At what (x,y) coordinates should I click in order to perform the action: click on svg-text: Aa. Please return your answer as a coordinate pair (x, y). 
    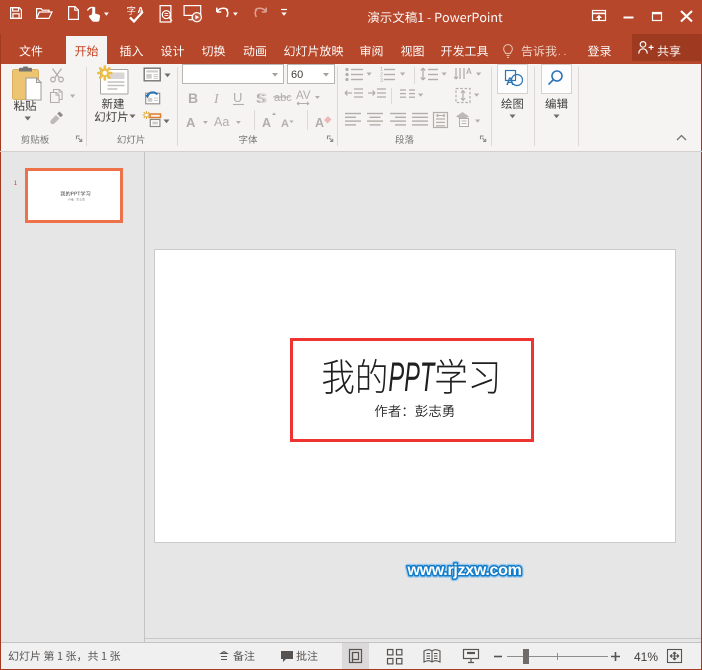
    Looking at the image, I should click on (221, 122).